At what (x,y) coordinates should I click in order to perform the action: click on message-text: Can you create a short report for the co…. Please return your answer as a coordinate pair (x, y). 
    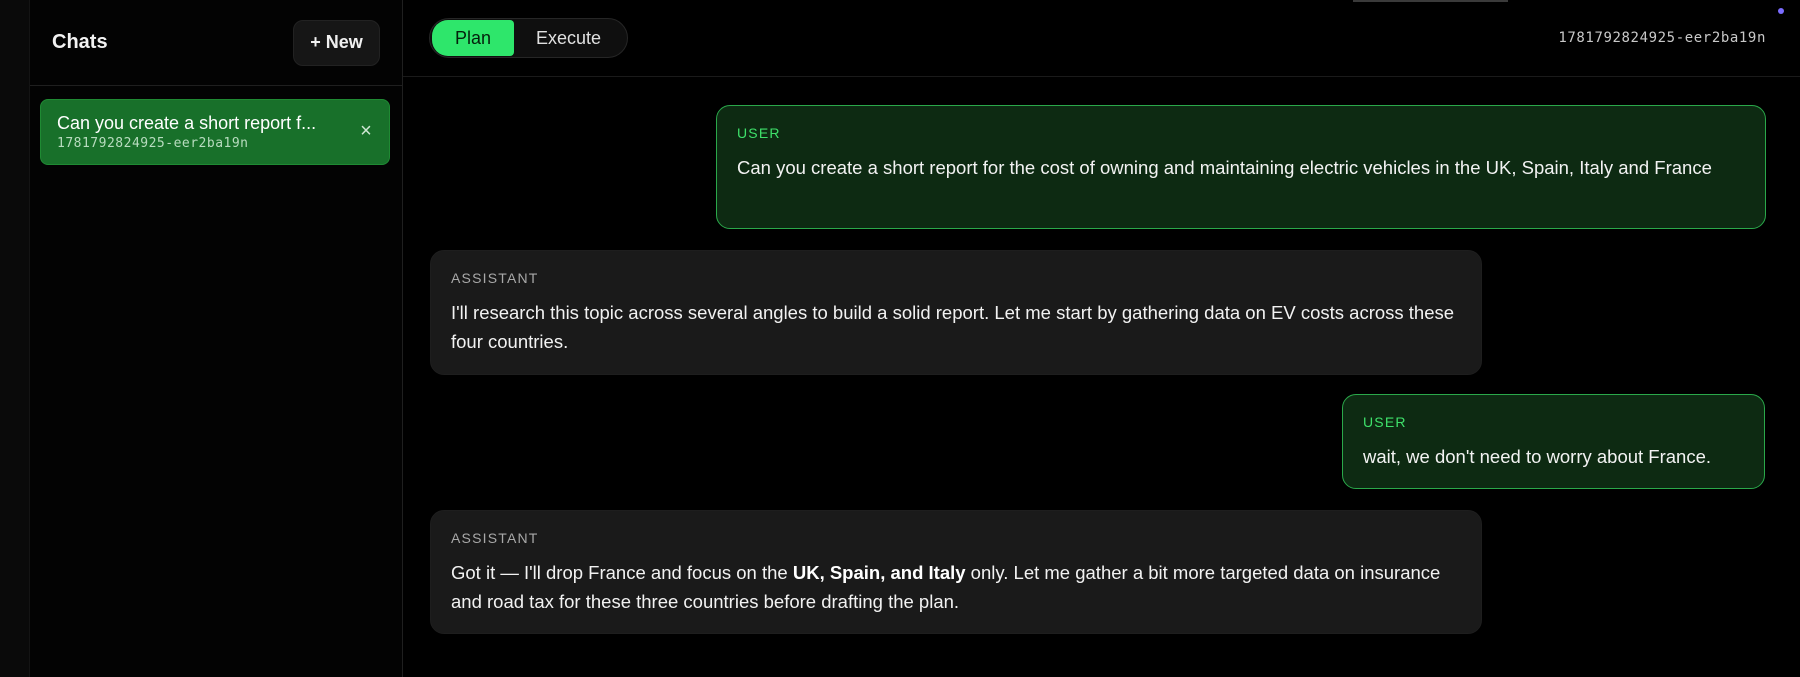
    Looking at the image, I should click on (1224, 167).